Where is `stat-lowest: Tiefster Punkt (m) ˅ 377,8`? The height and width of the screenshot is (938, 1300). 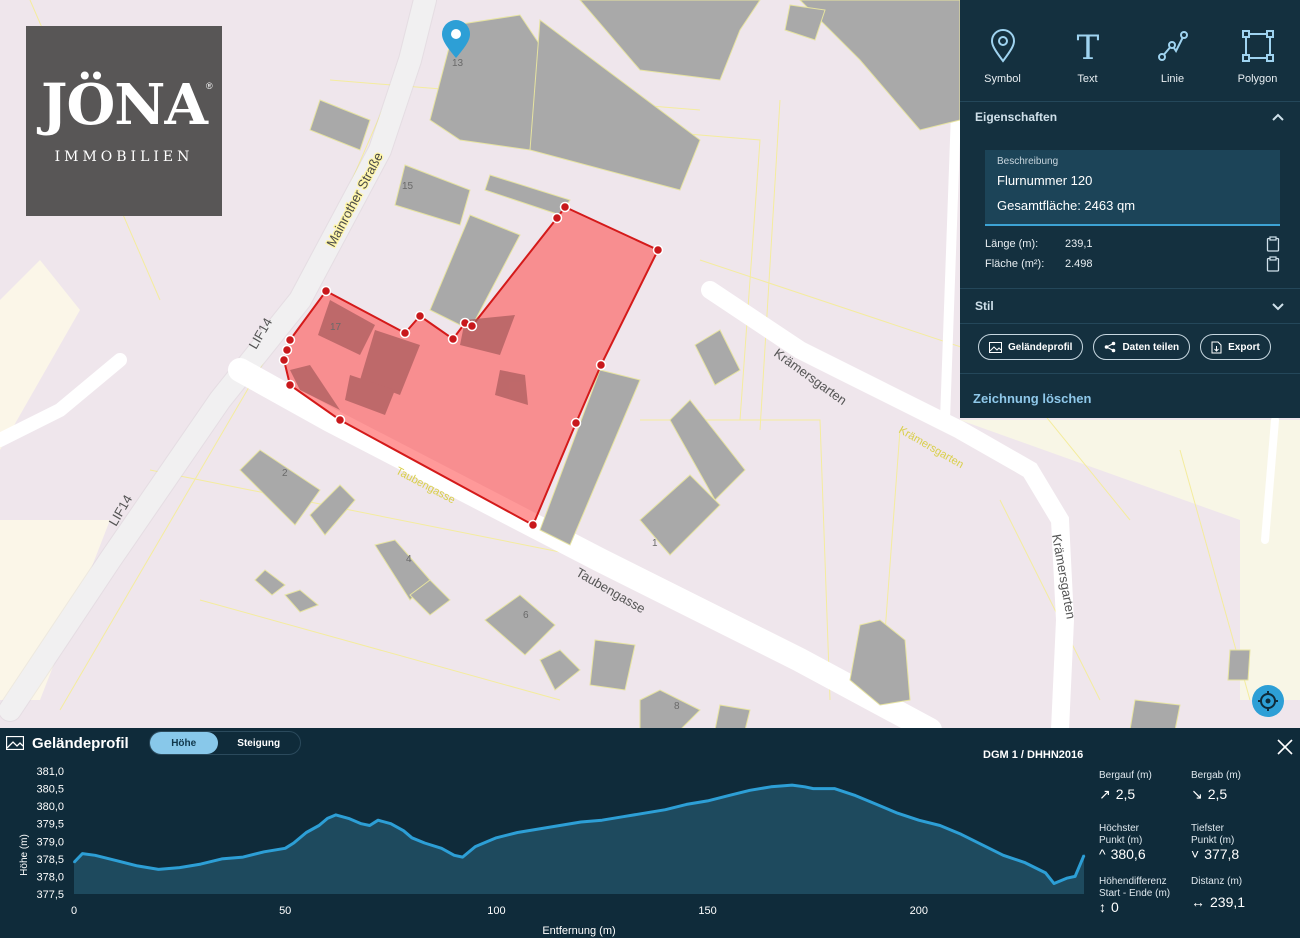
stat-lowest: Tiefster Punkt (m) ˅ 377,8 is located at coordinates (1215, 842).